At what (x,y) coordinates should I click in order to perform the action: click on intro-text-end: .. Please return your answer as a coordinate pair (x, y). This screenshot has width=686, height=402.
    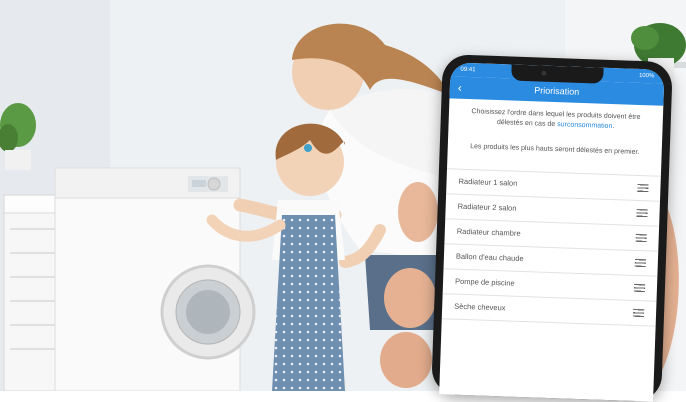
    Looking at the image, I should click on (613, 126).